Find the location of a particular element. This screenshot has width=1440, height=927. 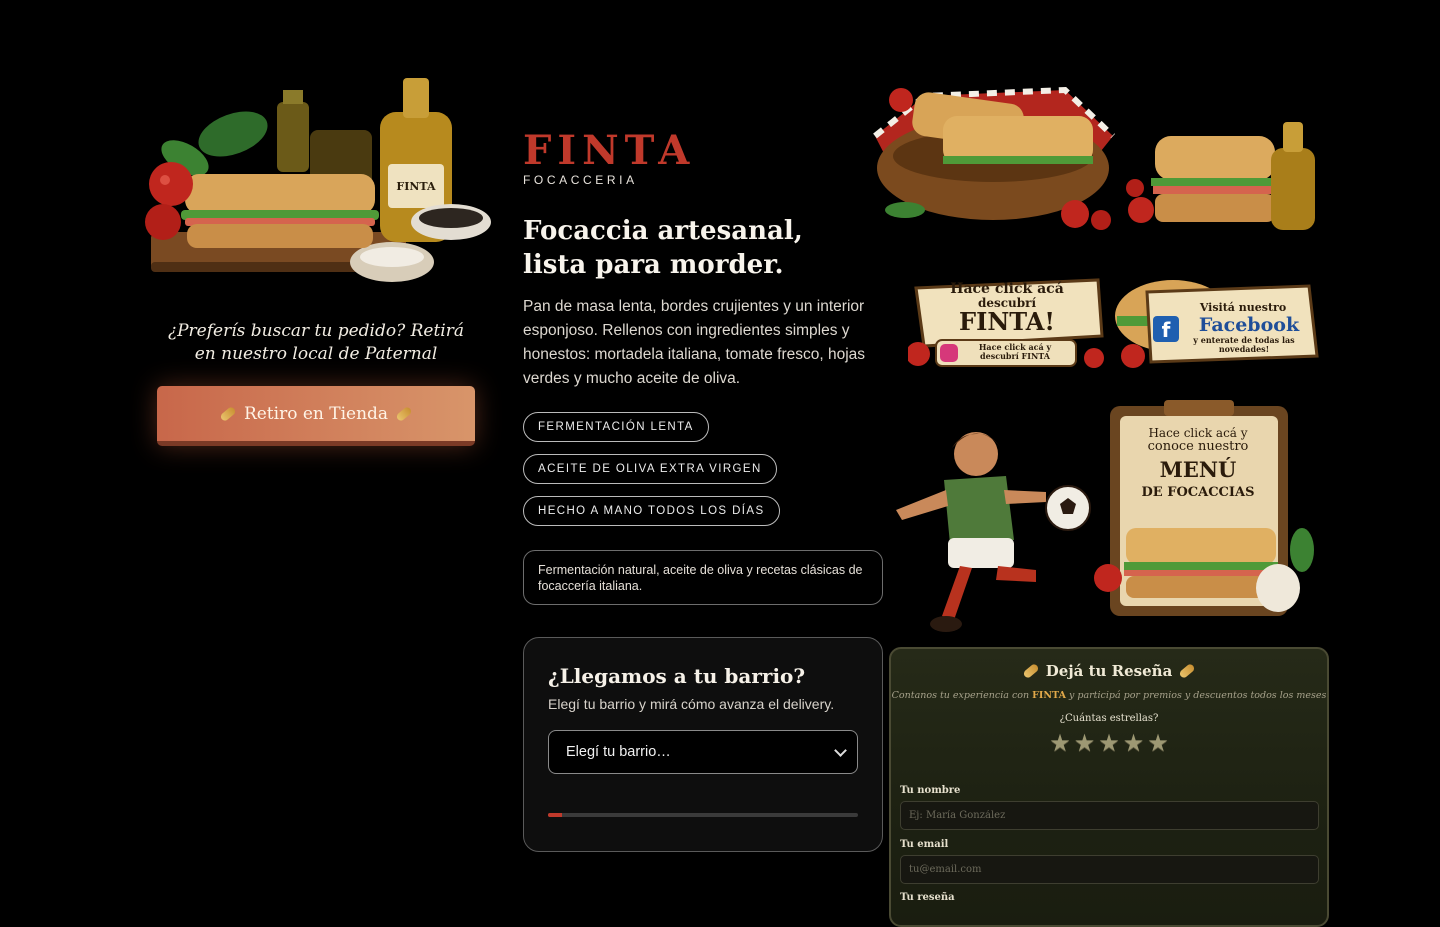

review-title: Dejá tu Reseña is located at coordinates (1109, 671).